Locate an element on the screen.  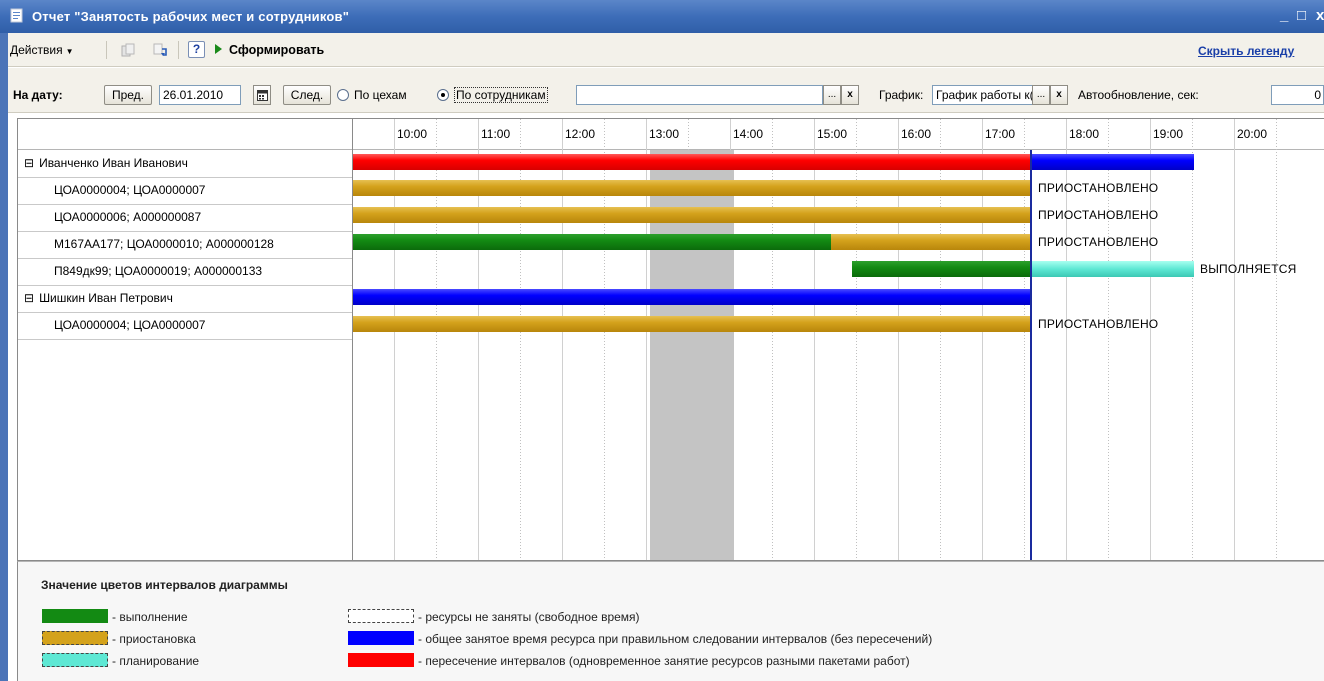
schedule-clear-button: x is located at coordinates (1059, 95).